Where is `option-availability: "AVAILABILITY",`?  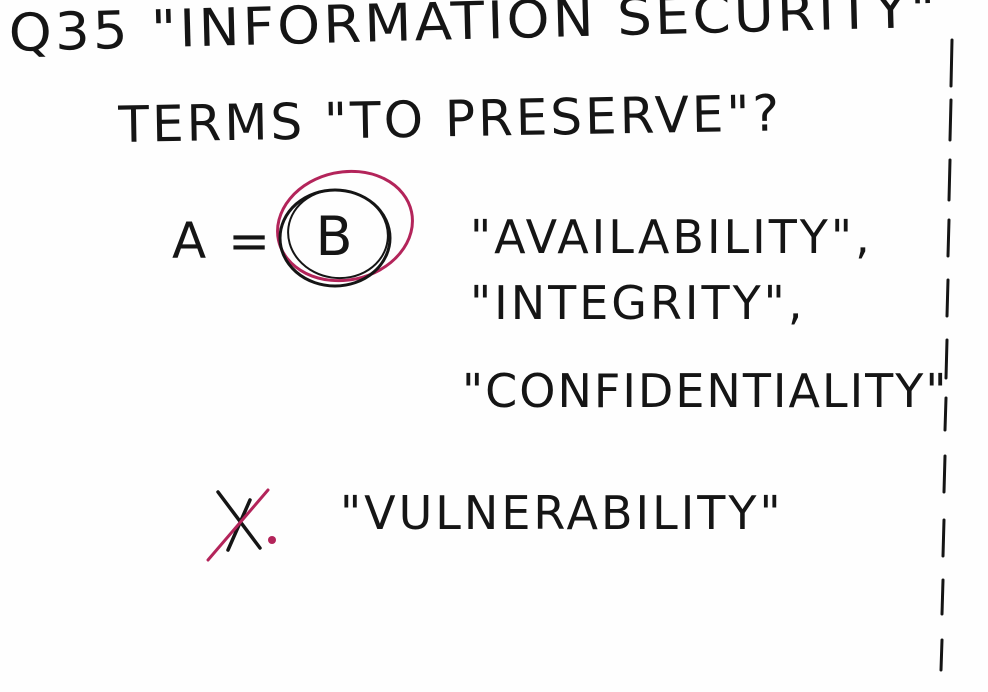 option-availability: "AVAILABILITY", is located at coordinates (671, 237).